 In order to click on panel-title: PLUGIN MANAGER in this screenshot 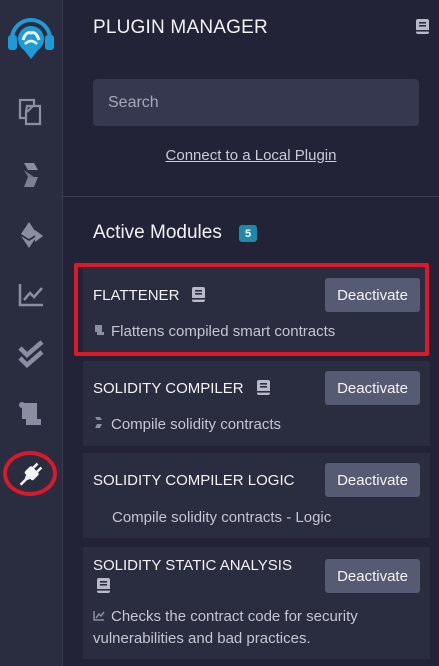, I will do `click(180, 27)`.